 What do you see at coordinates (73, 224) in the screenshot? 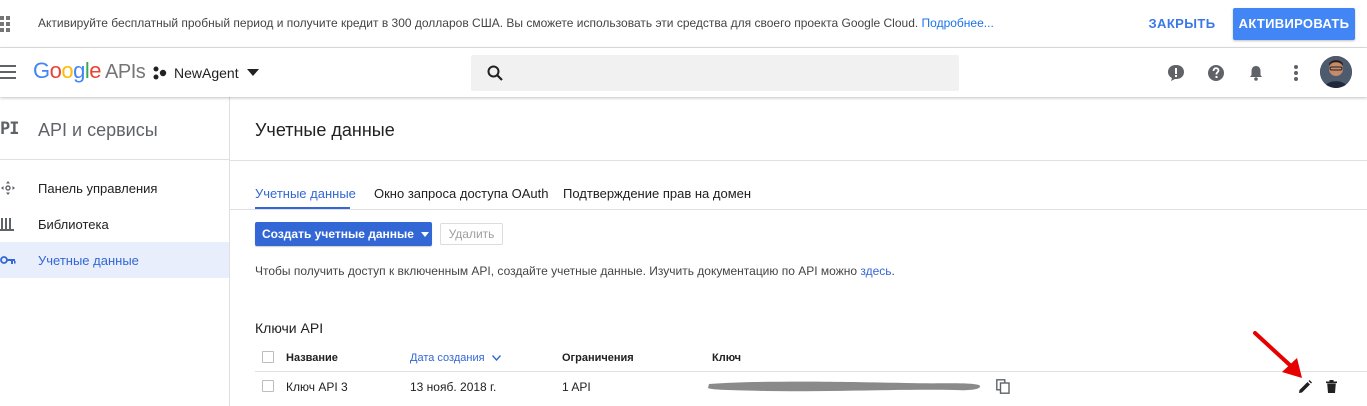
I see `sidebar-item-label: Библиотека` at bounding box center [73, 224].